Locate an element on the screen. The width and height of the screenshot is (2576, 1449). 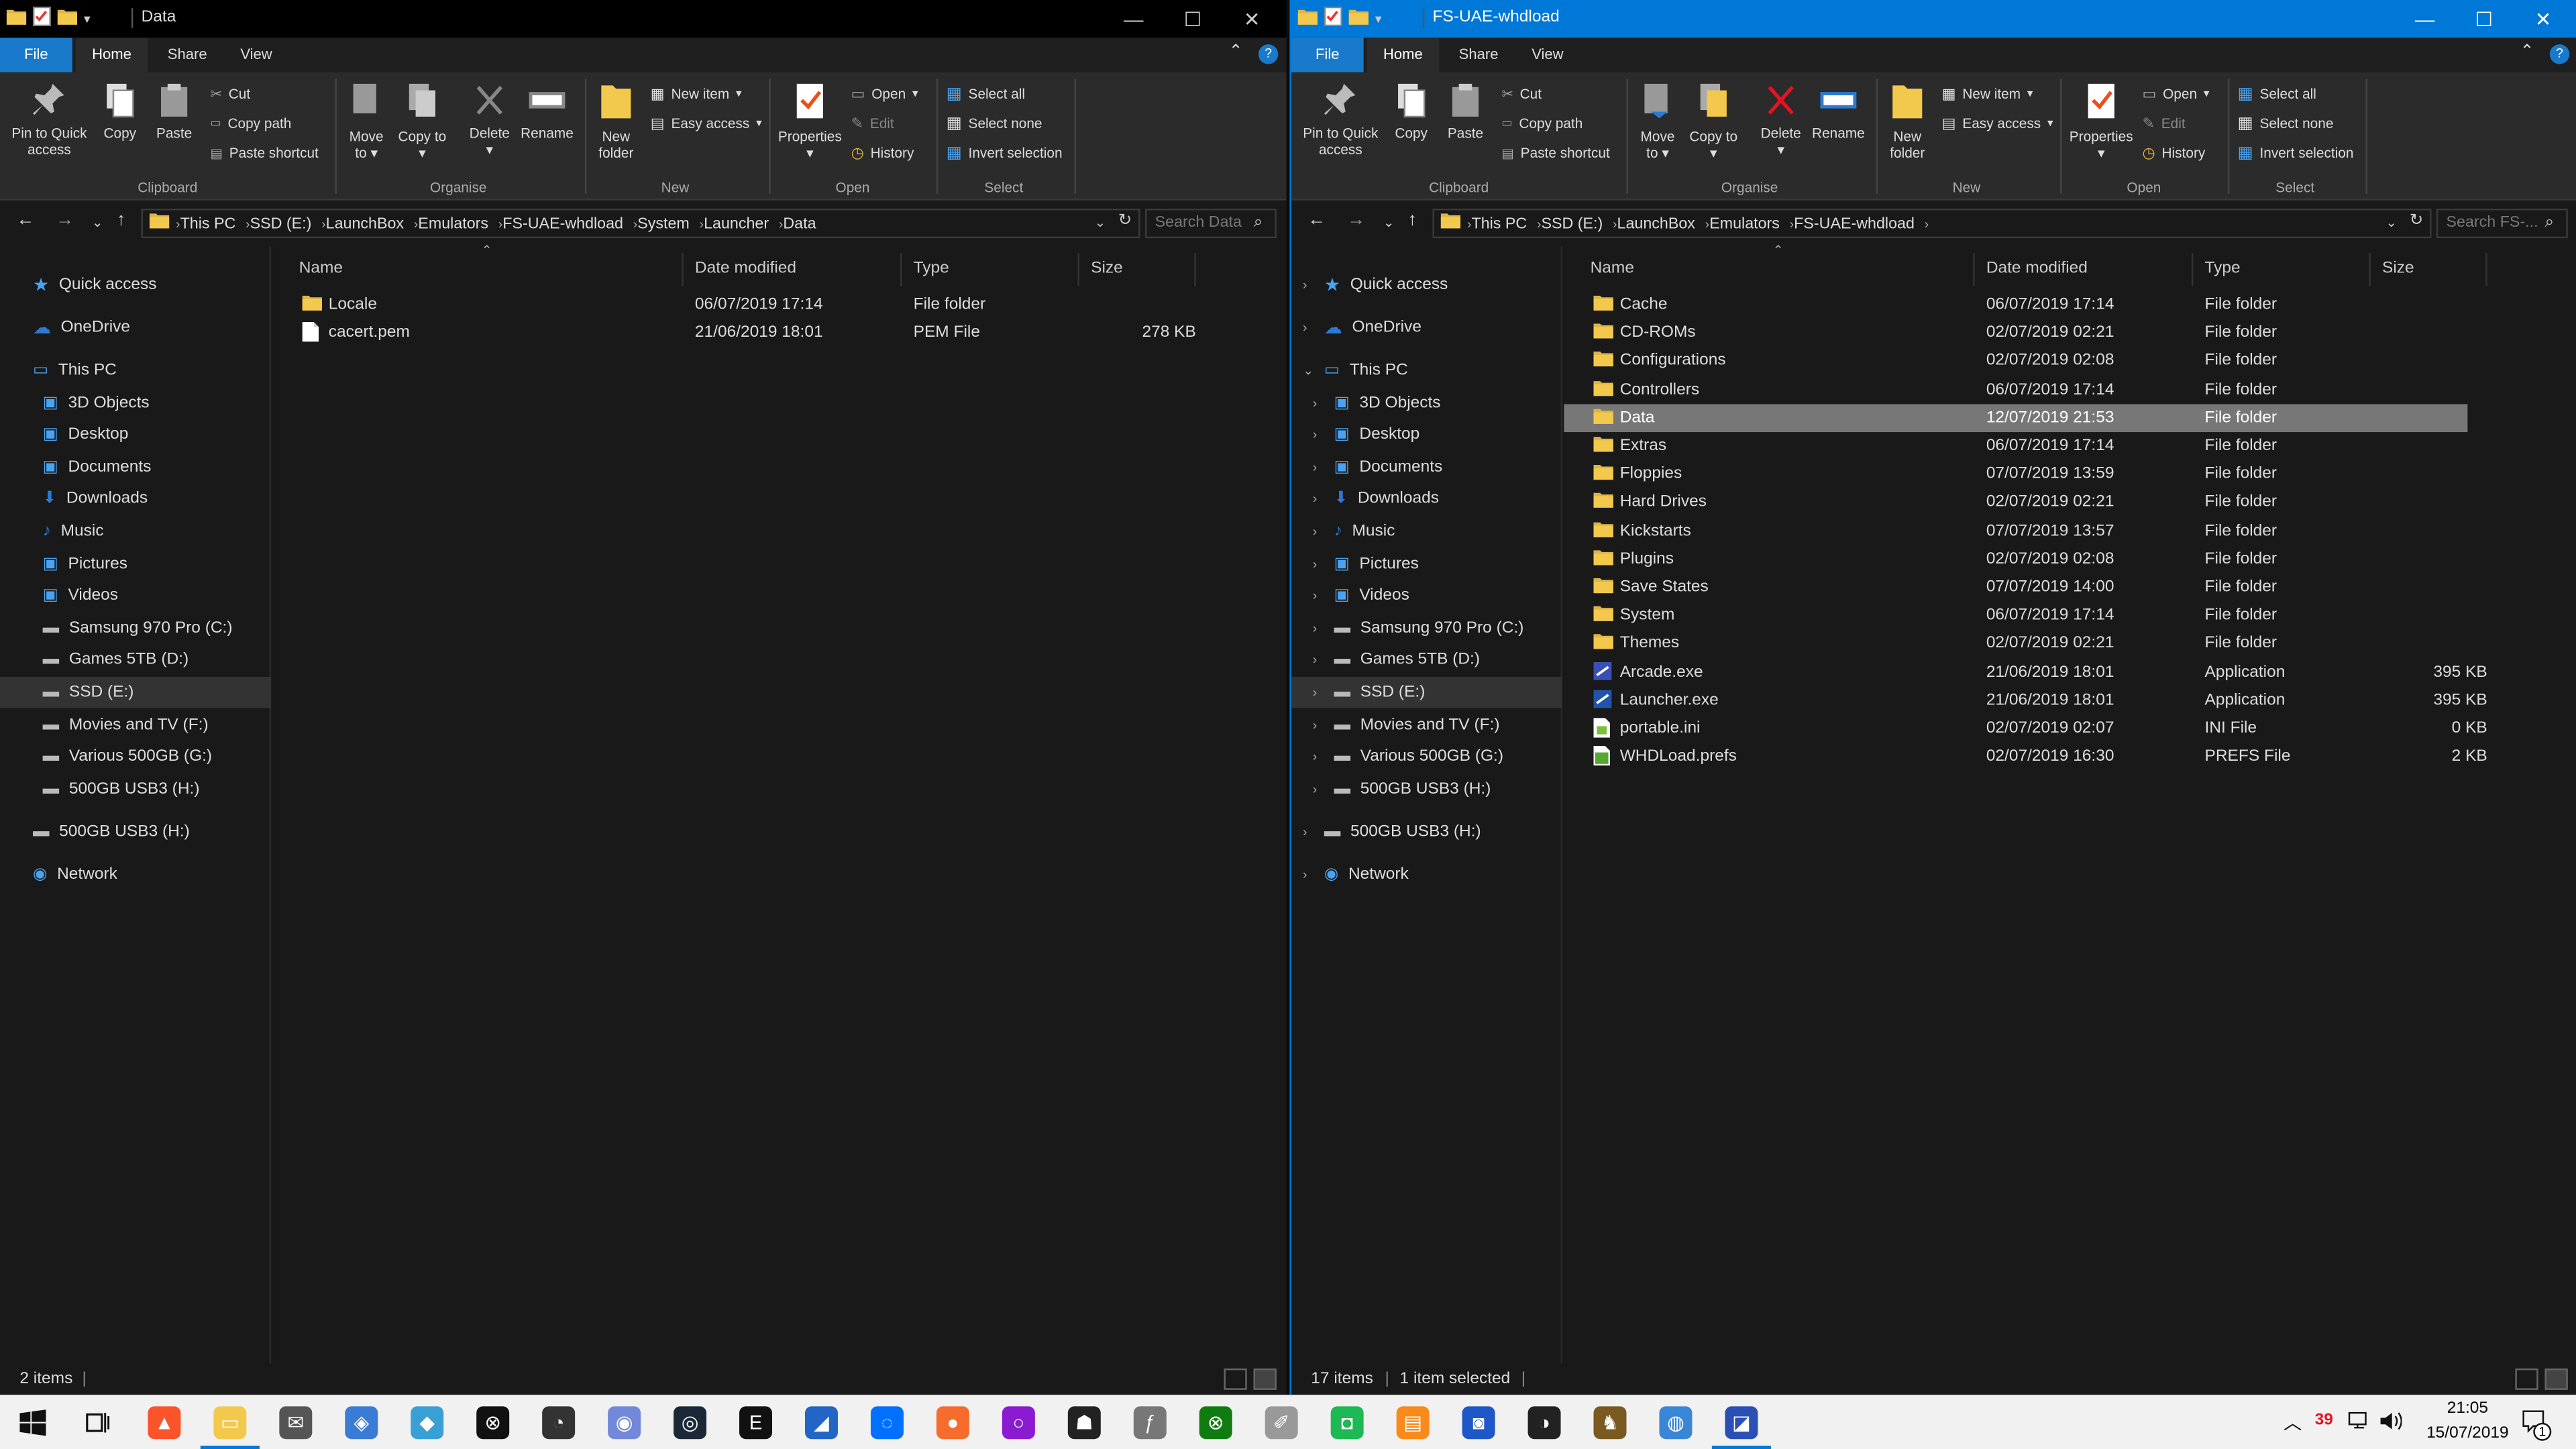
brave-icon: ▲ is located at coordinates (164, 1422).